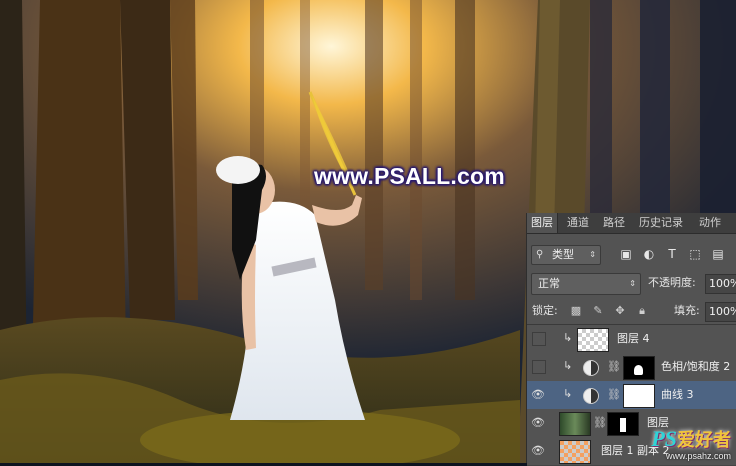 The width and height of the screenshot is (736, 466). Describe the element at coordinates (696, 366) in the screenshot. I see `layer-name: 色相/饱和度 2` at that location.